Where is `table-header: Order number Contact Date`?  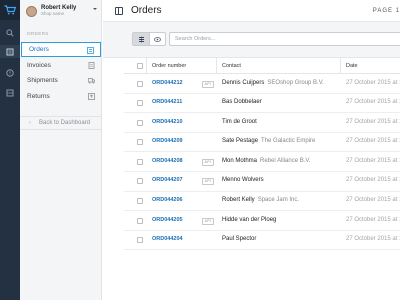
table-header: Order number Contact Date is located at coordinates (262, 66).